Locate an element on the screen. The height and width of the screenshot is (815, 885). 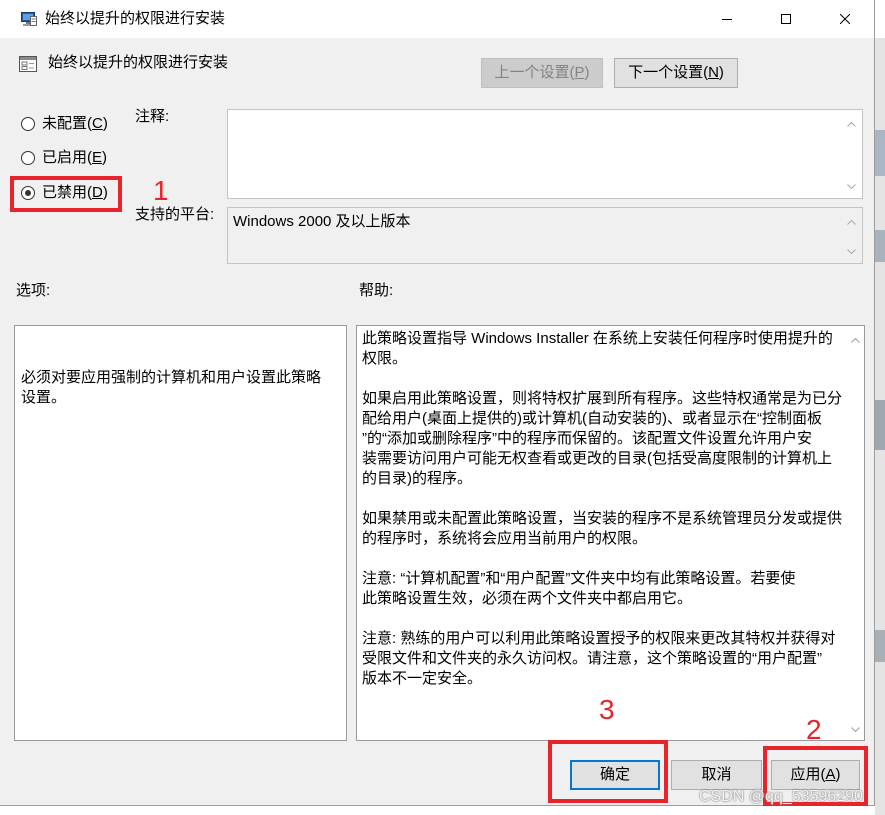
annotation-number: 2 is located at coordinates (814, 729).